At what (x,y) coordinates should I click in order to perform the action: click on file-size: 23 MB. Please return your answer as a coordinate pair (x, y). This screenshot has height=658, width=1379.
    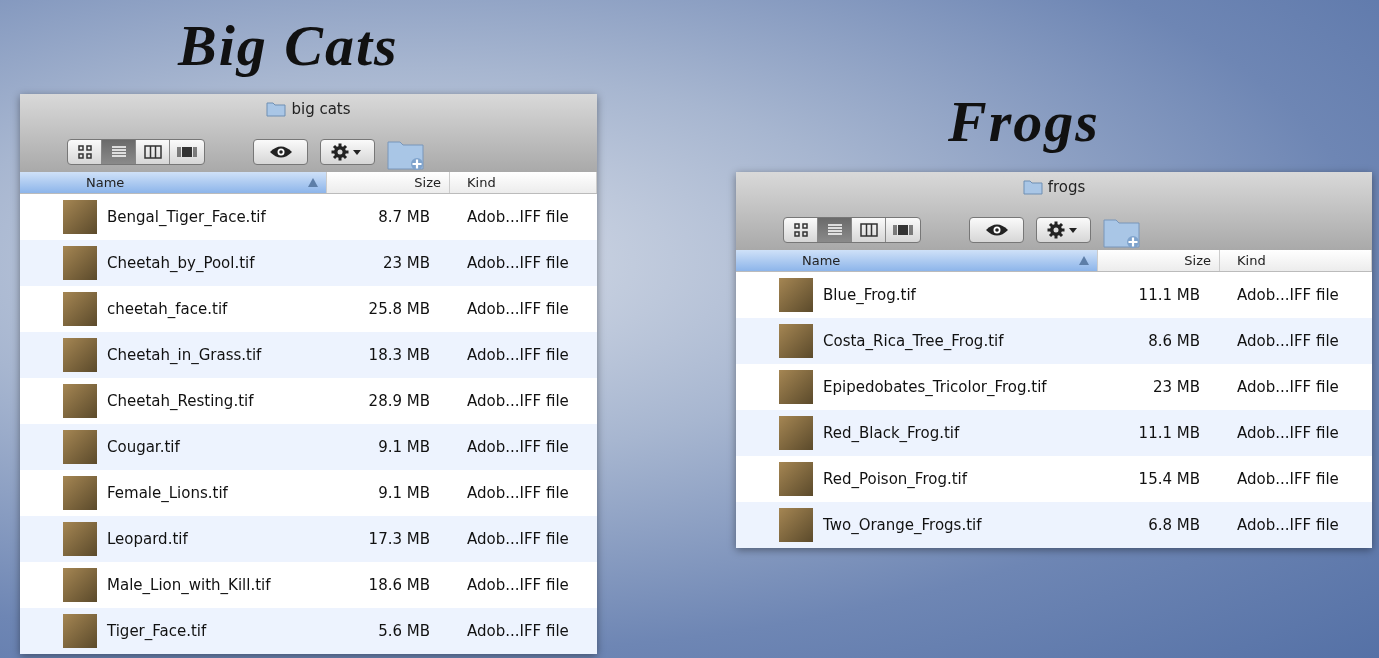
    Looking at the image, I should click on (1176, 387).